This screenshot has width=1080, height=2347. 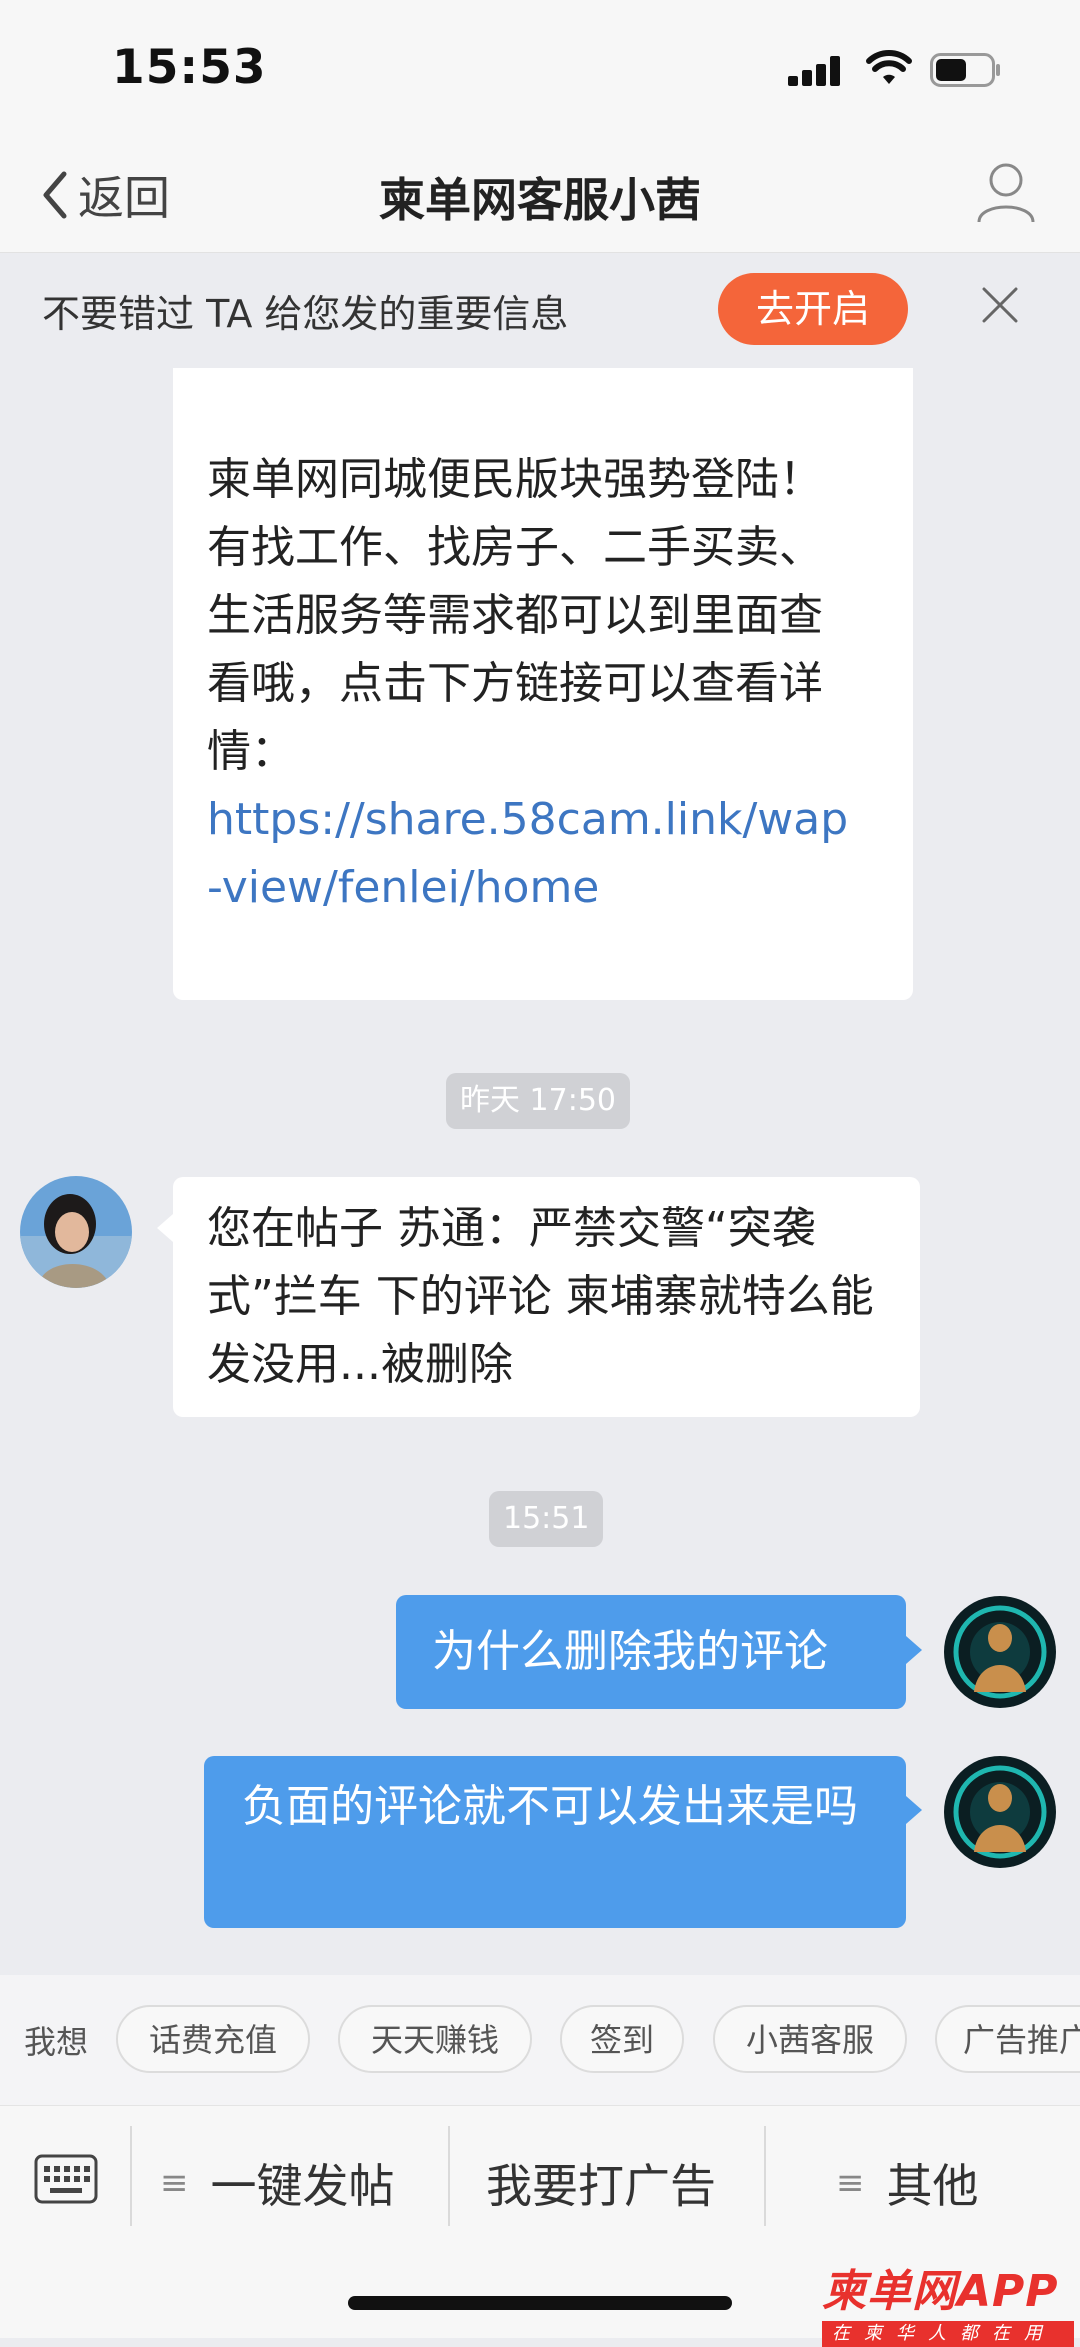 I want to click on outgoing-message: 负面的评论就不可以发出来是吗, so click(x=555, y=1842).